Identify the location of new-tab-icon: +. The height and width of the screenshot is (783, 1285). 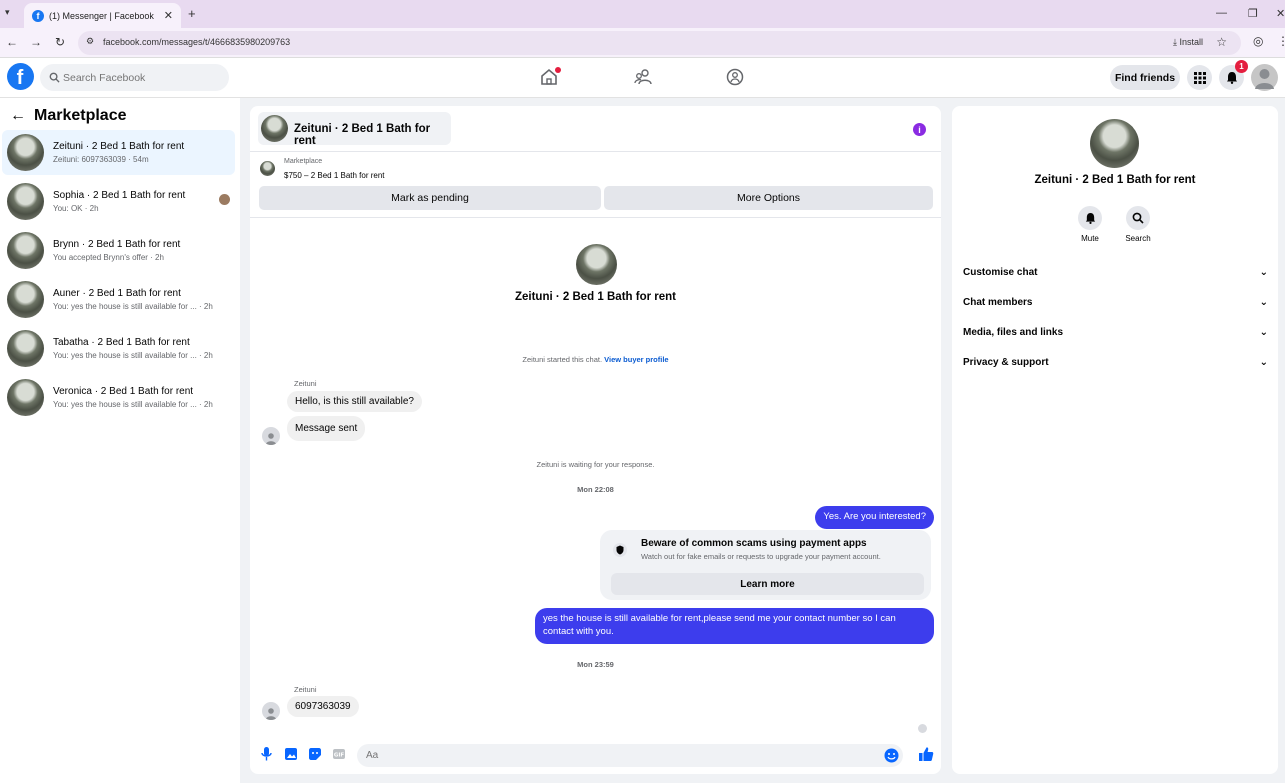
(192, 13).